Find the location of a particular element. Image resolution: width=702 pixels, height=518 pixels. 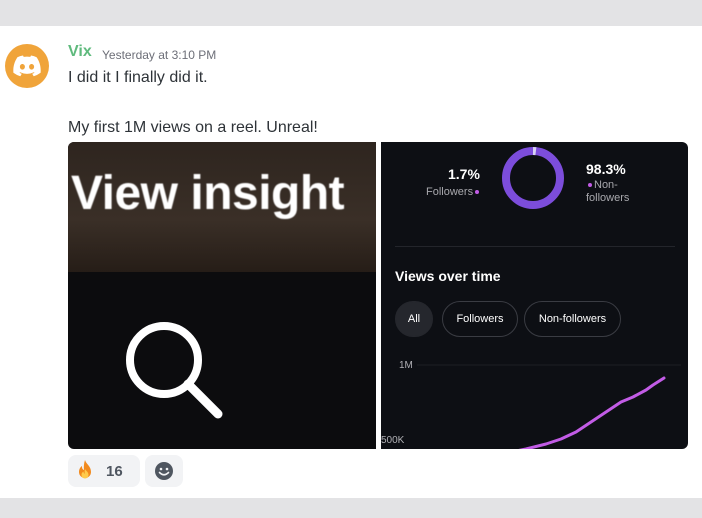

top-strip is located at coordinates (351, 13).